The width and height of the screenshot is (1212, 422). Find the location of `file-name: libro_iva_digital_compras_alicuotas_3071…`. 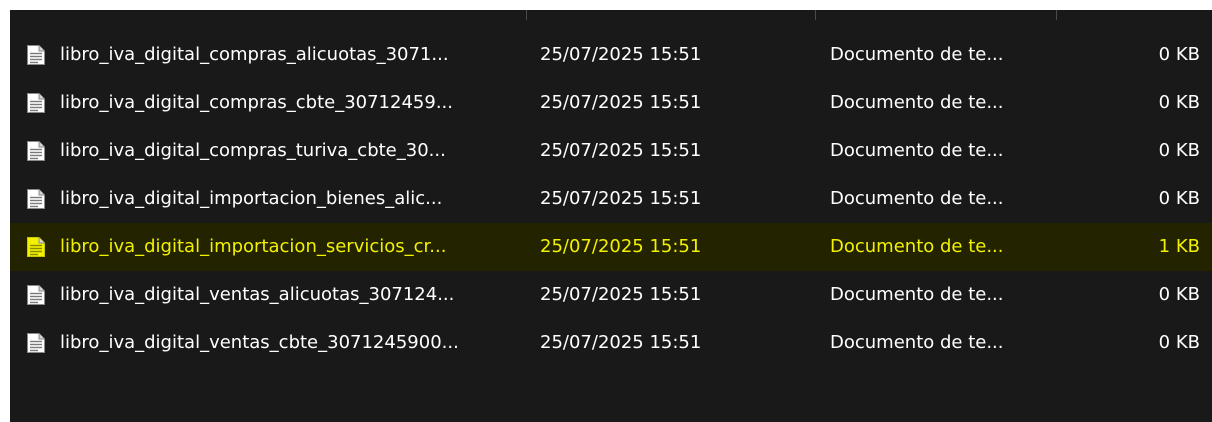

file-name: libro_iva_digital_compras_alicuotas_3071… is located at coordinates (254, 54).